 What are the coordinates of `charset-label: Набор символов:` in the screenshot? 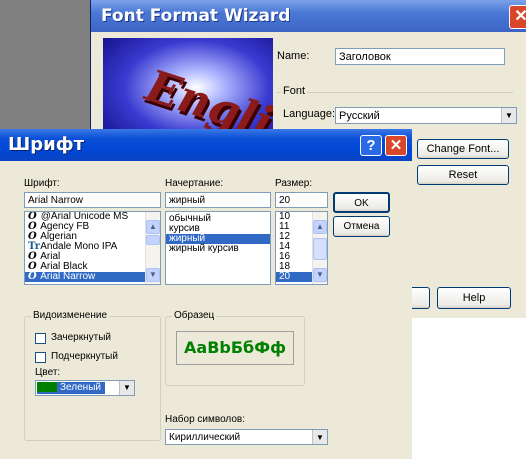 It's located at (205, 419).